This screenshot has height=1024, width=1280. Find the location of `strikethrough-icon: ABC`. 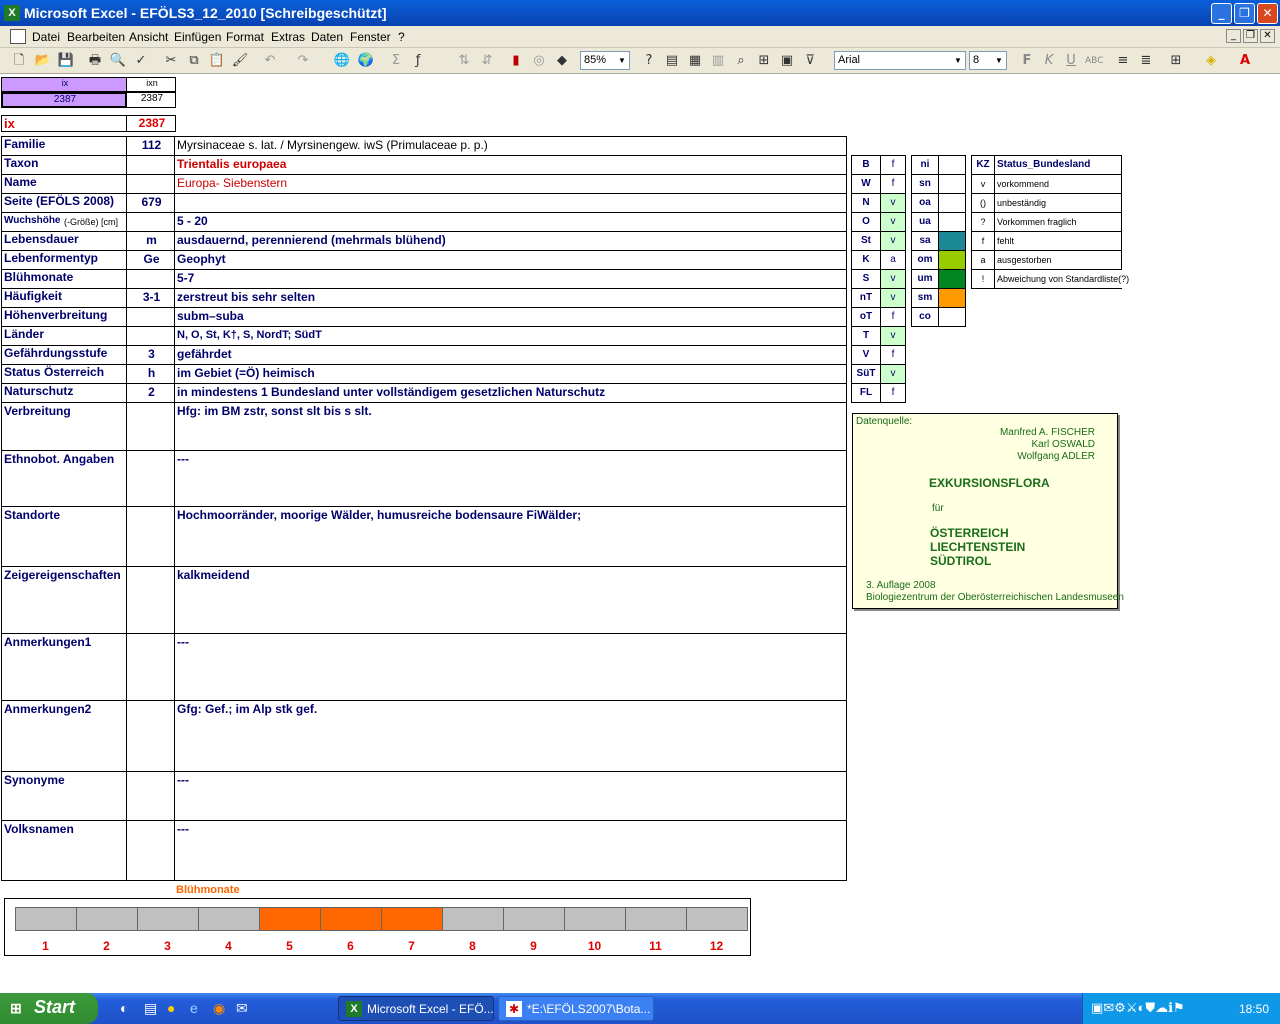

strikethrough-icon: ABC is located at coordinates (1094, 61).